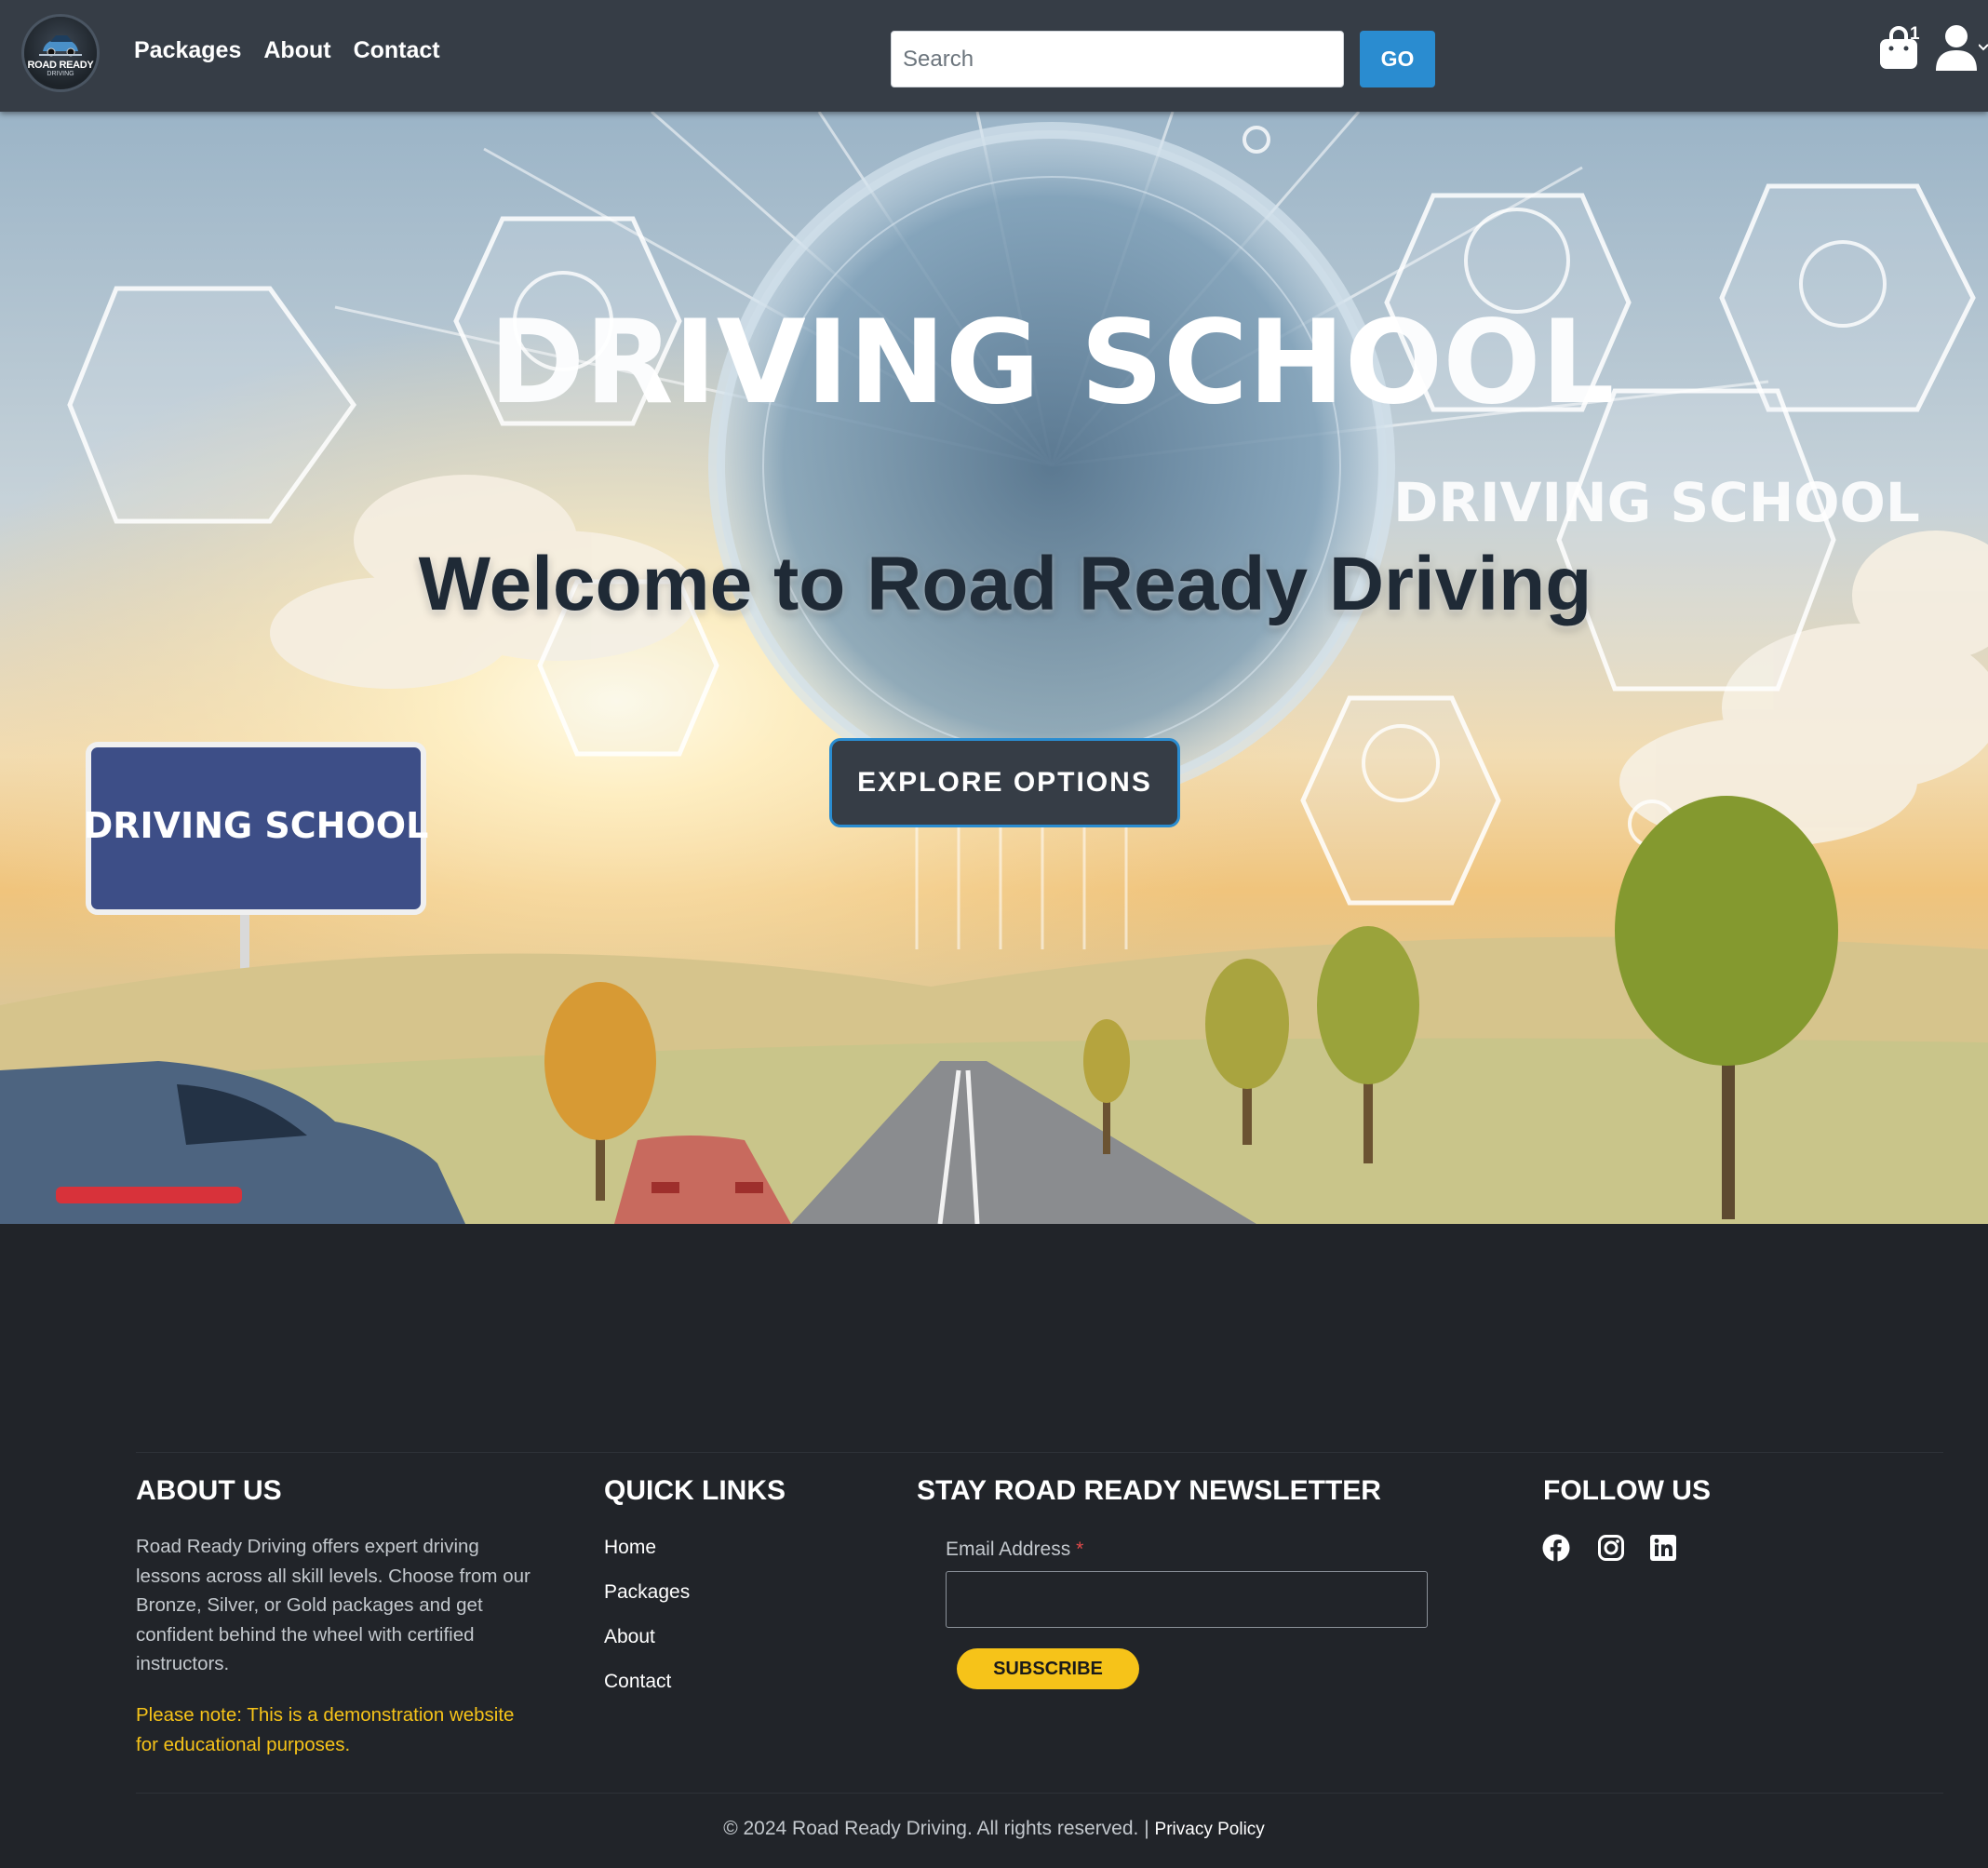  I want to click on cart-count-badge: 1, so click(1915, 34).